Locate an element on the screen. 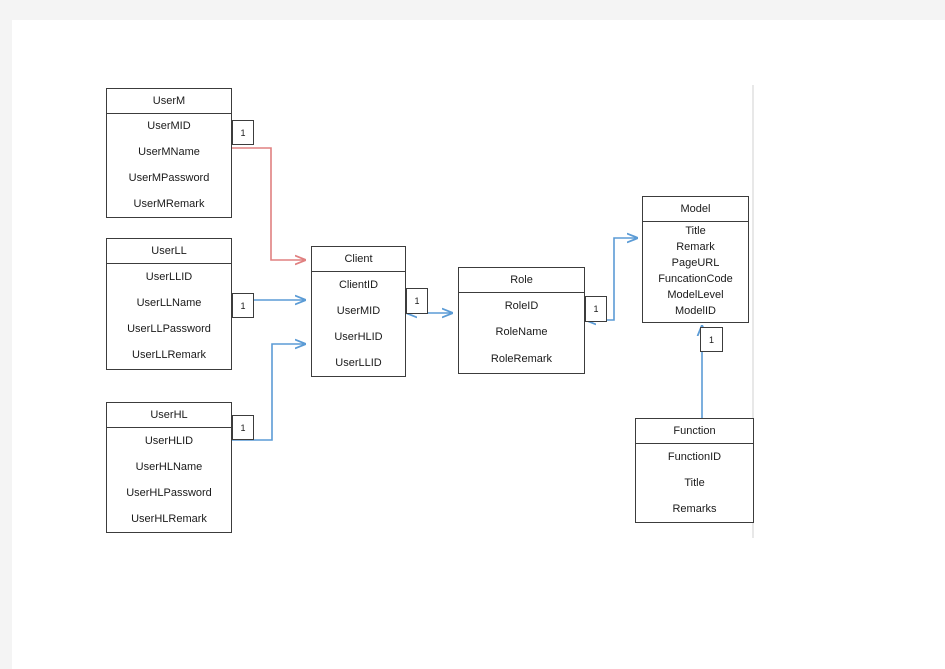 The image size is (945, 669). entity-field: UserHLPassword is located at coordinates (169, 492).